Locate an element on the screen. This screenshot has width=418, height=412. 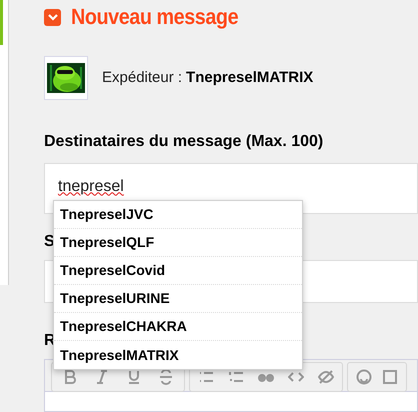
sender-label: Expéditeur : is located at coordinates (142, 78).